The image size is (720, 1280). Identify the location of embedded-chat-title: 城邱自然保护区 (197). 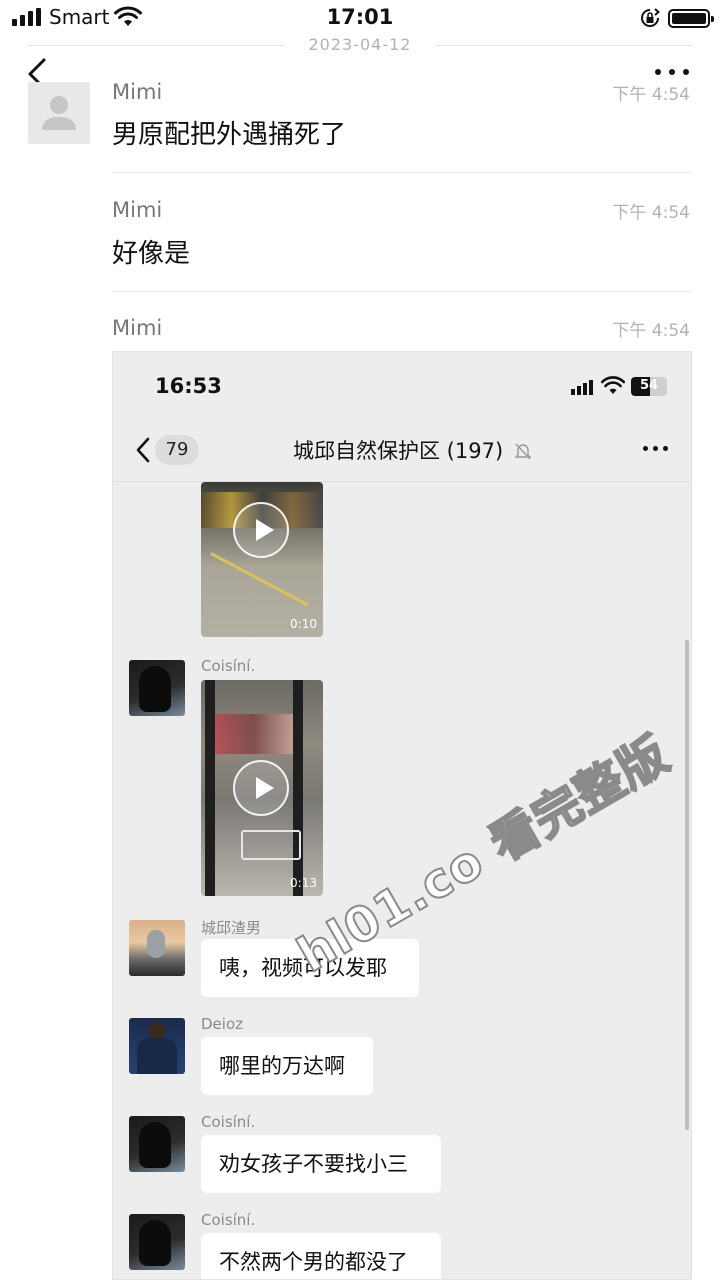
(398, 451).